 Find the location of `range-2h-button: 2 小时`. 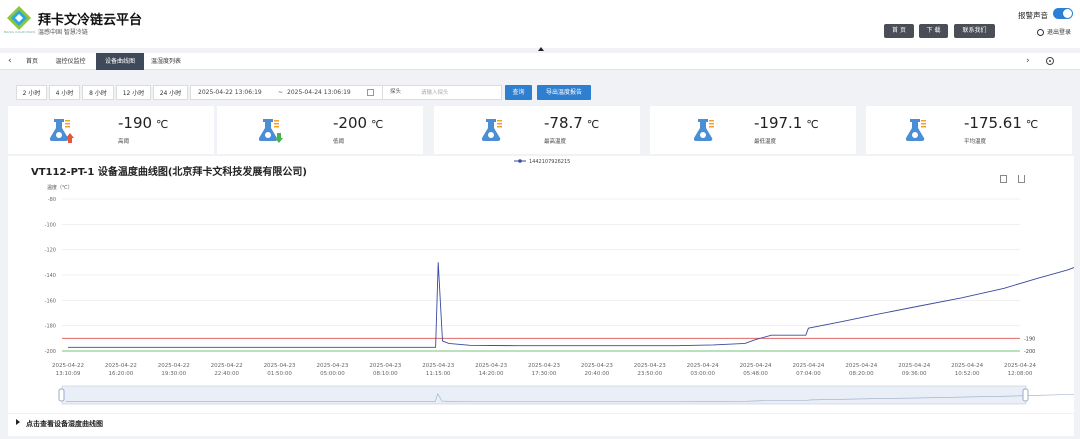

range-2h-button: 2 小时 is located at coordinates (31, 92).